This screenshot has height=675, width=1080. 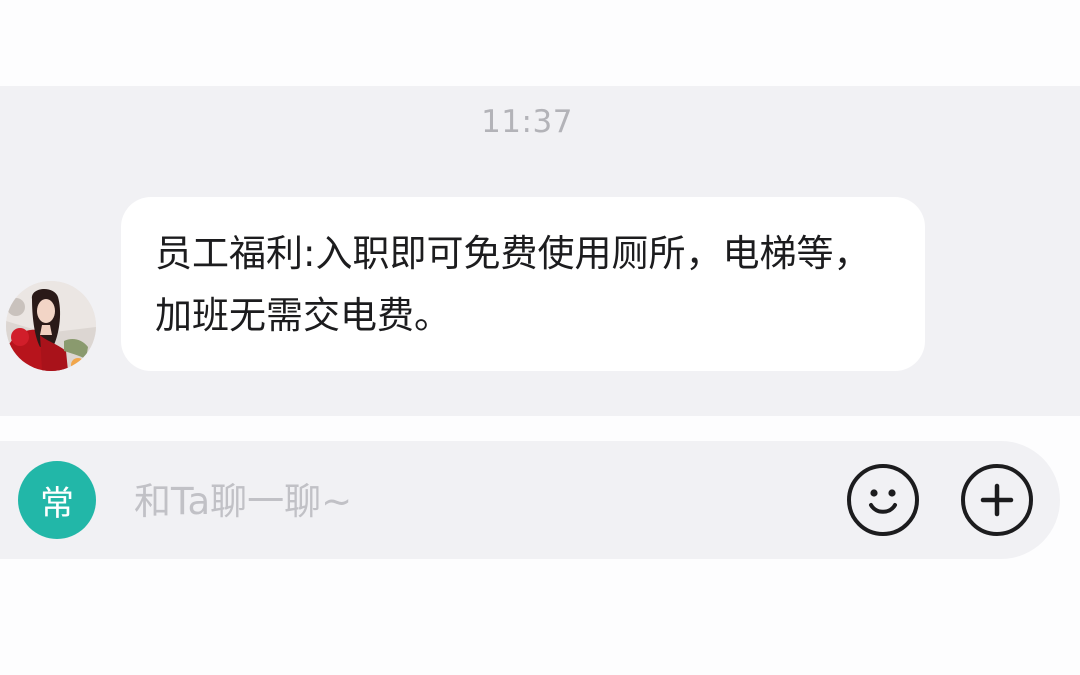 I want to click on smiley-face-icon, so click(x=883, y=501).